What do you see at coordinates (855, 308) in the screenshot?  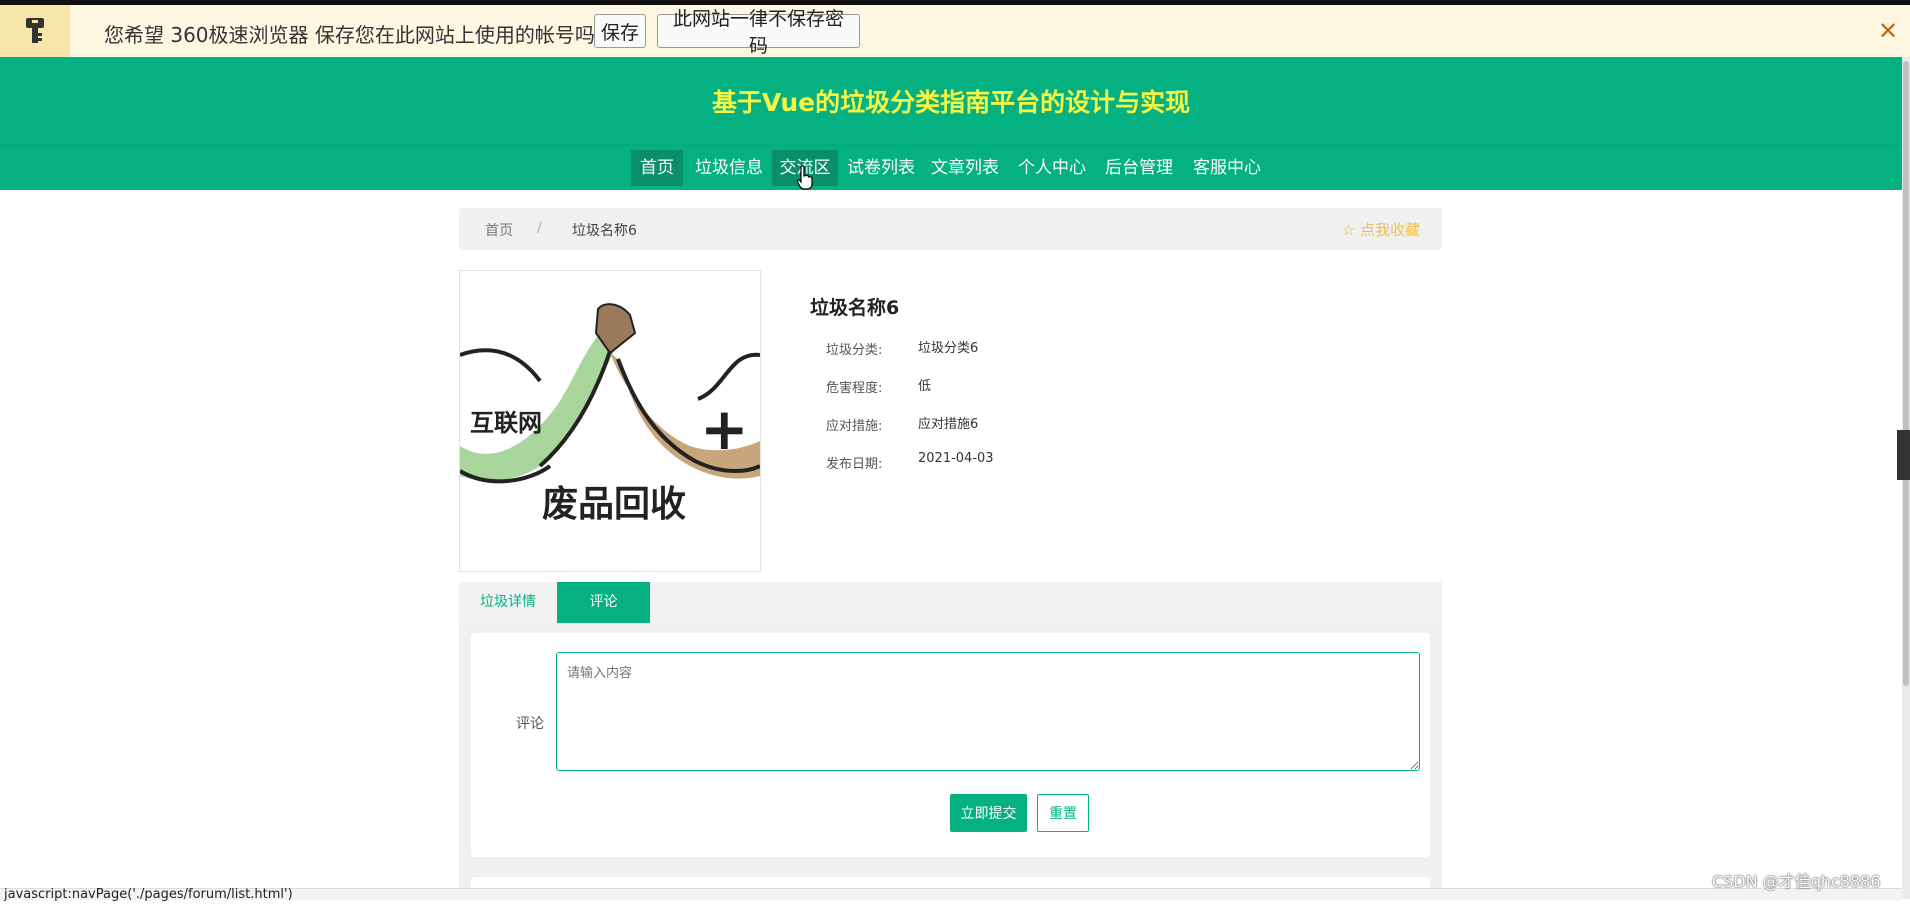 I see `product-name: 垃圾名称6` at bounding box center [855, 308].